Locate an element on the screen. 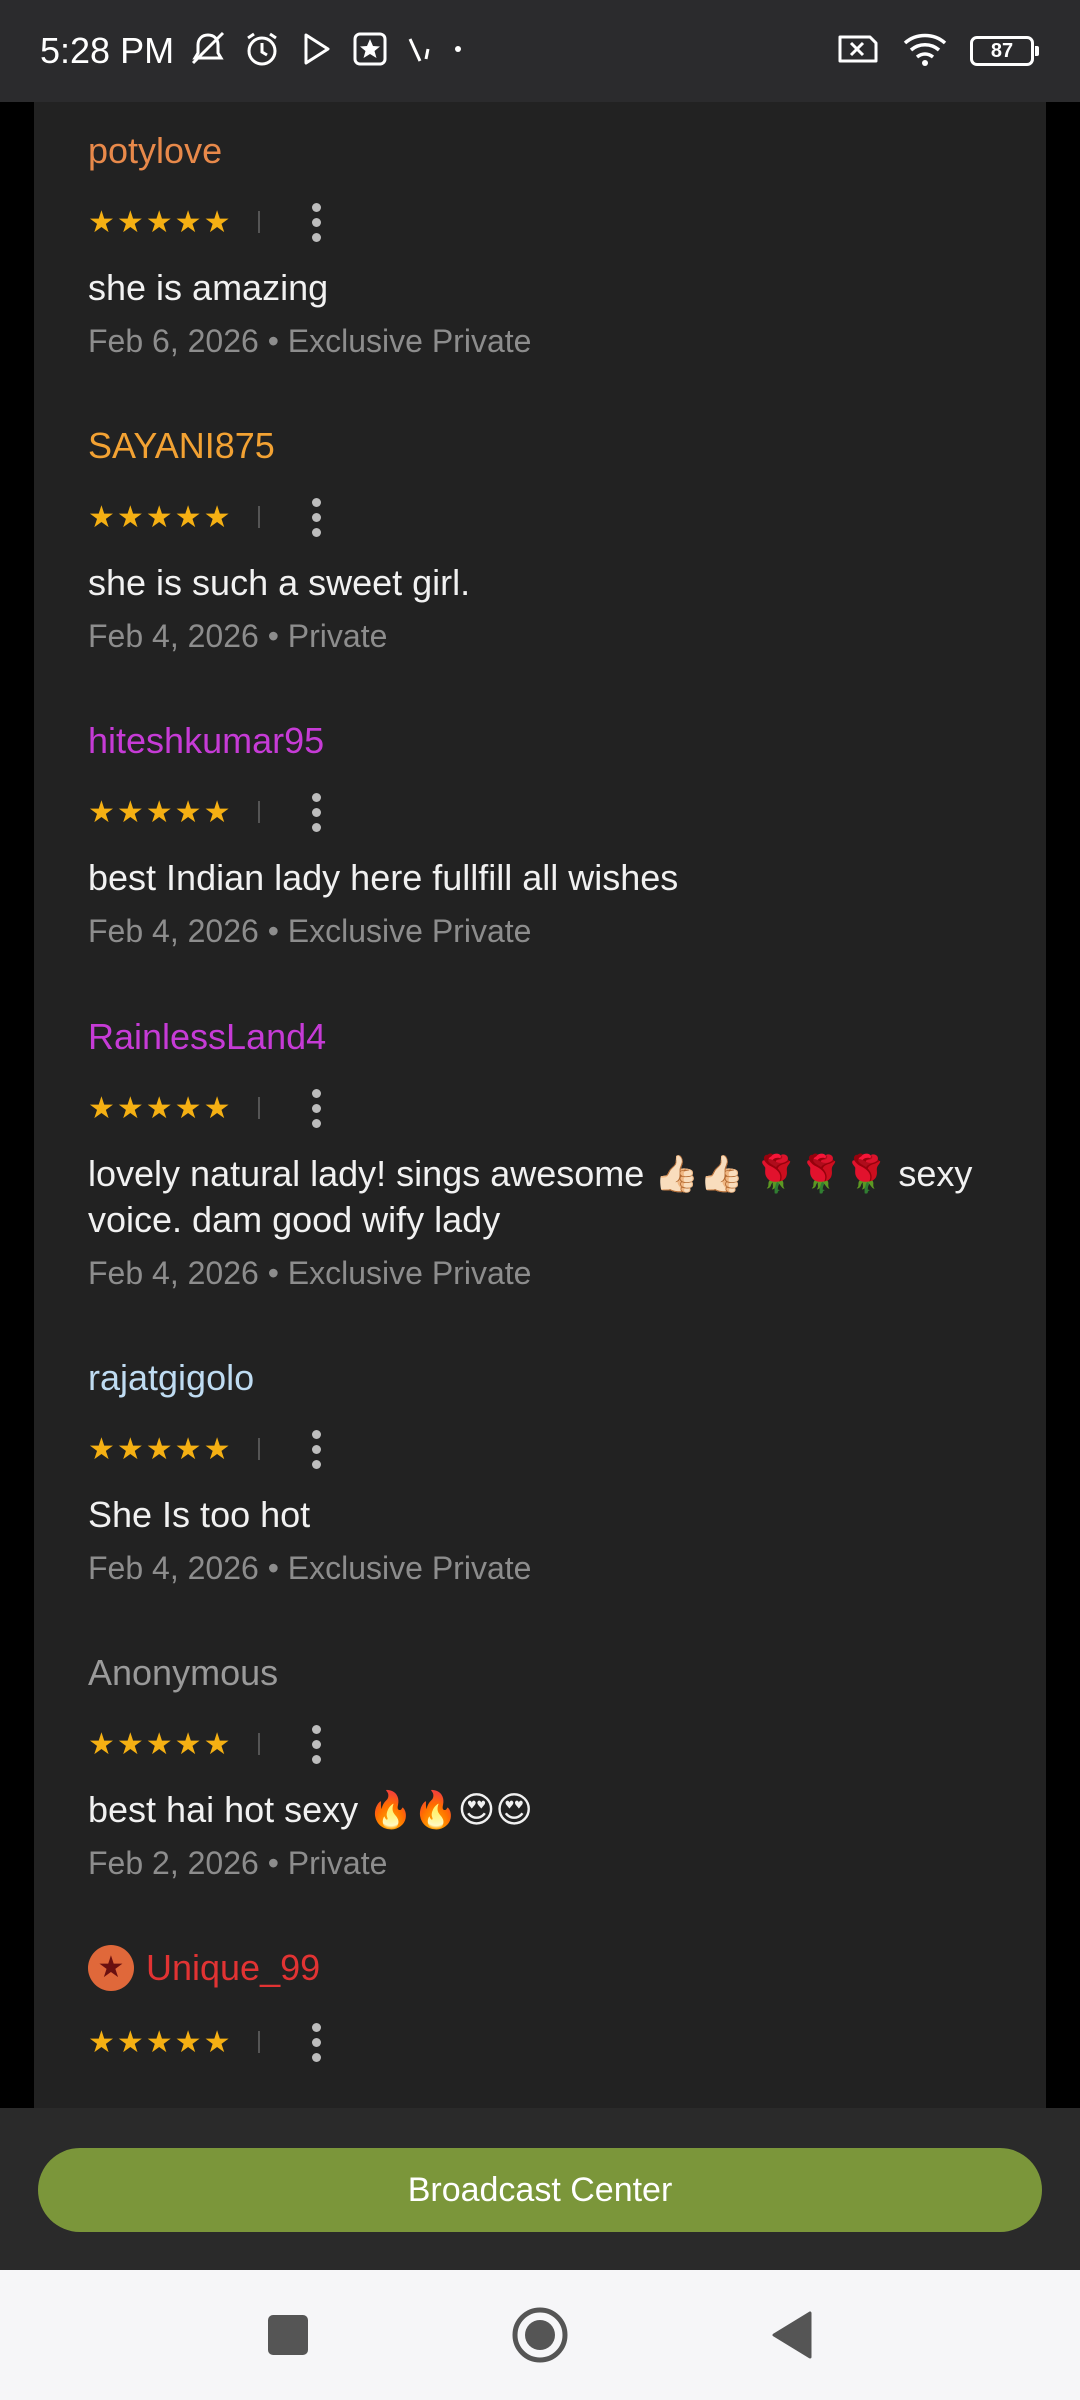 This screenshot has width=1080, height=2400. battery-level: 87 is located at coordinates (1002, 50).